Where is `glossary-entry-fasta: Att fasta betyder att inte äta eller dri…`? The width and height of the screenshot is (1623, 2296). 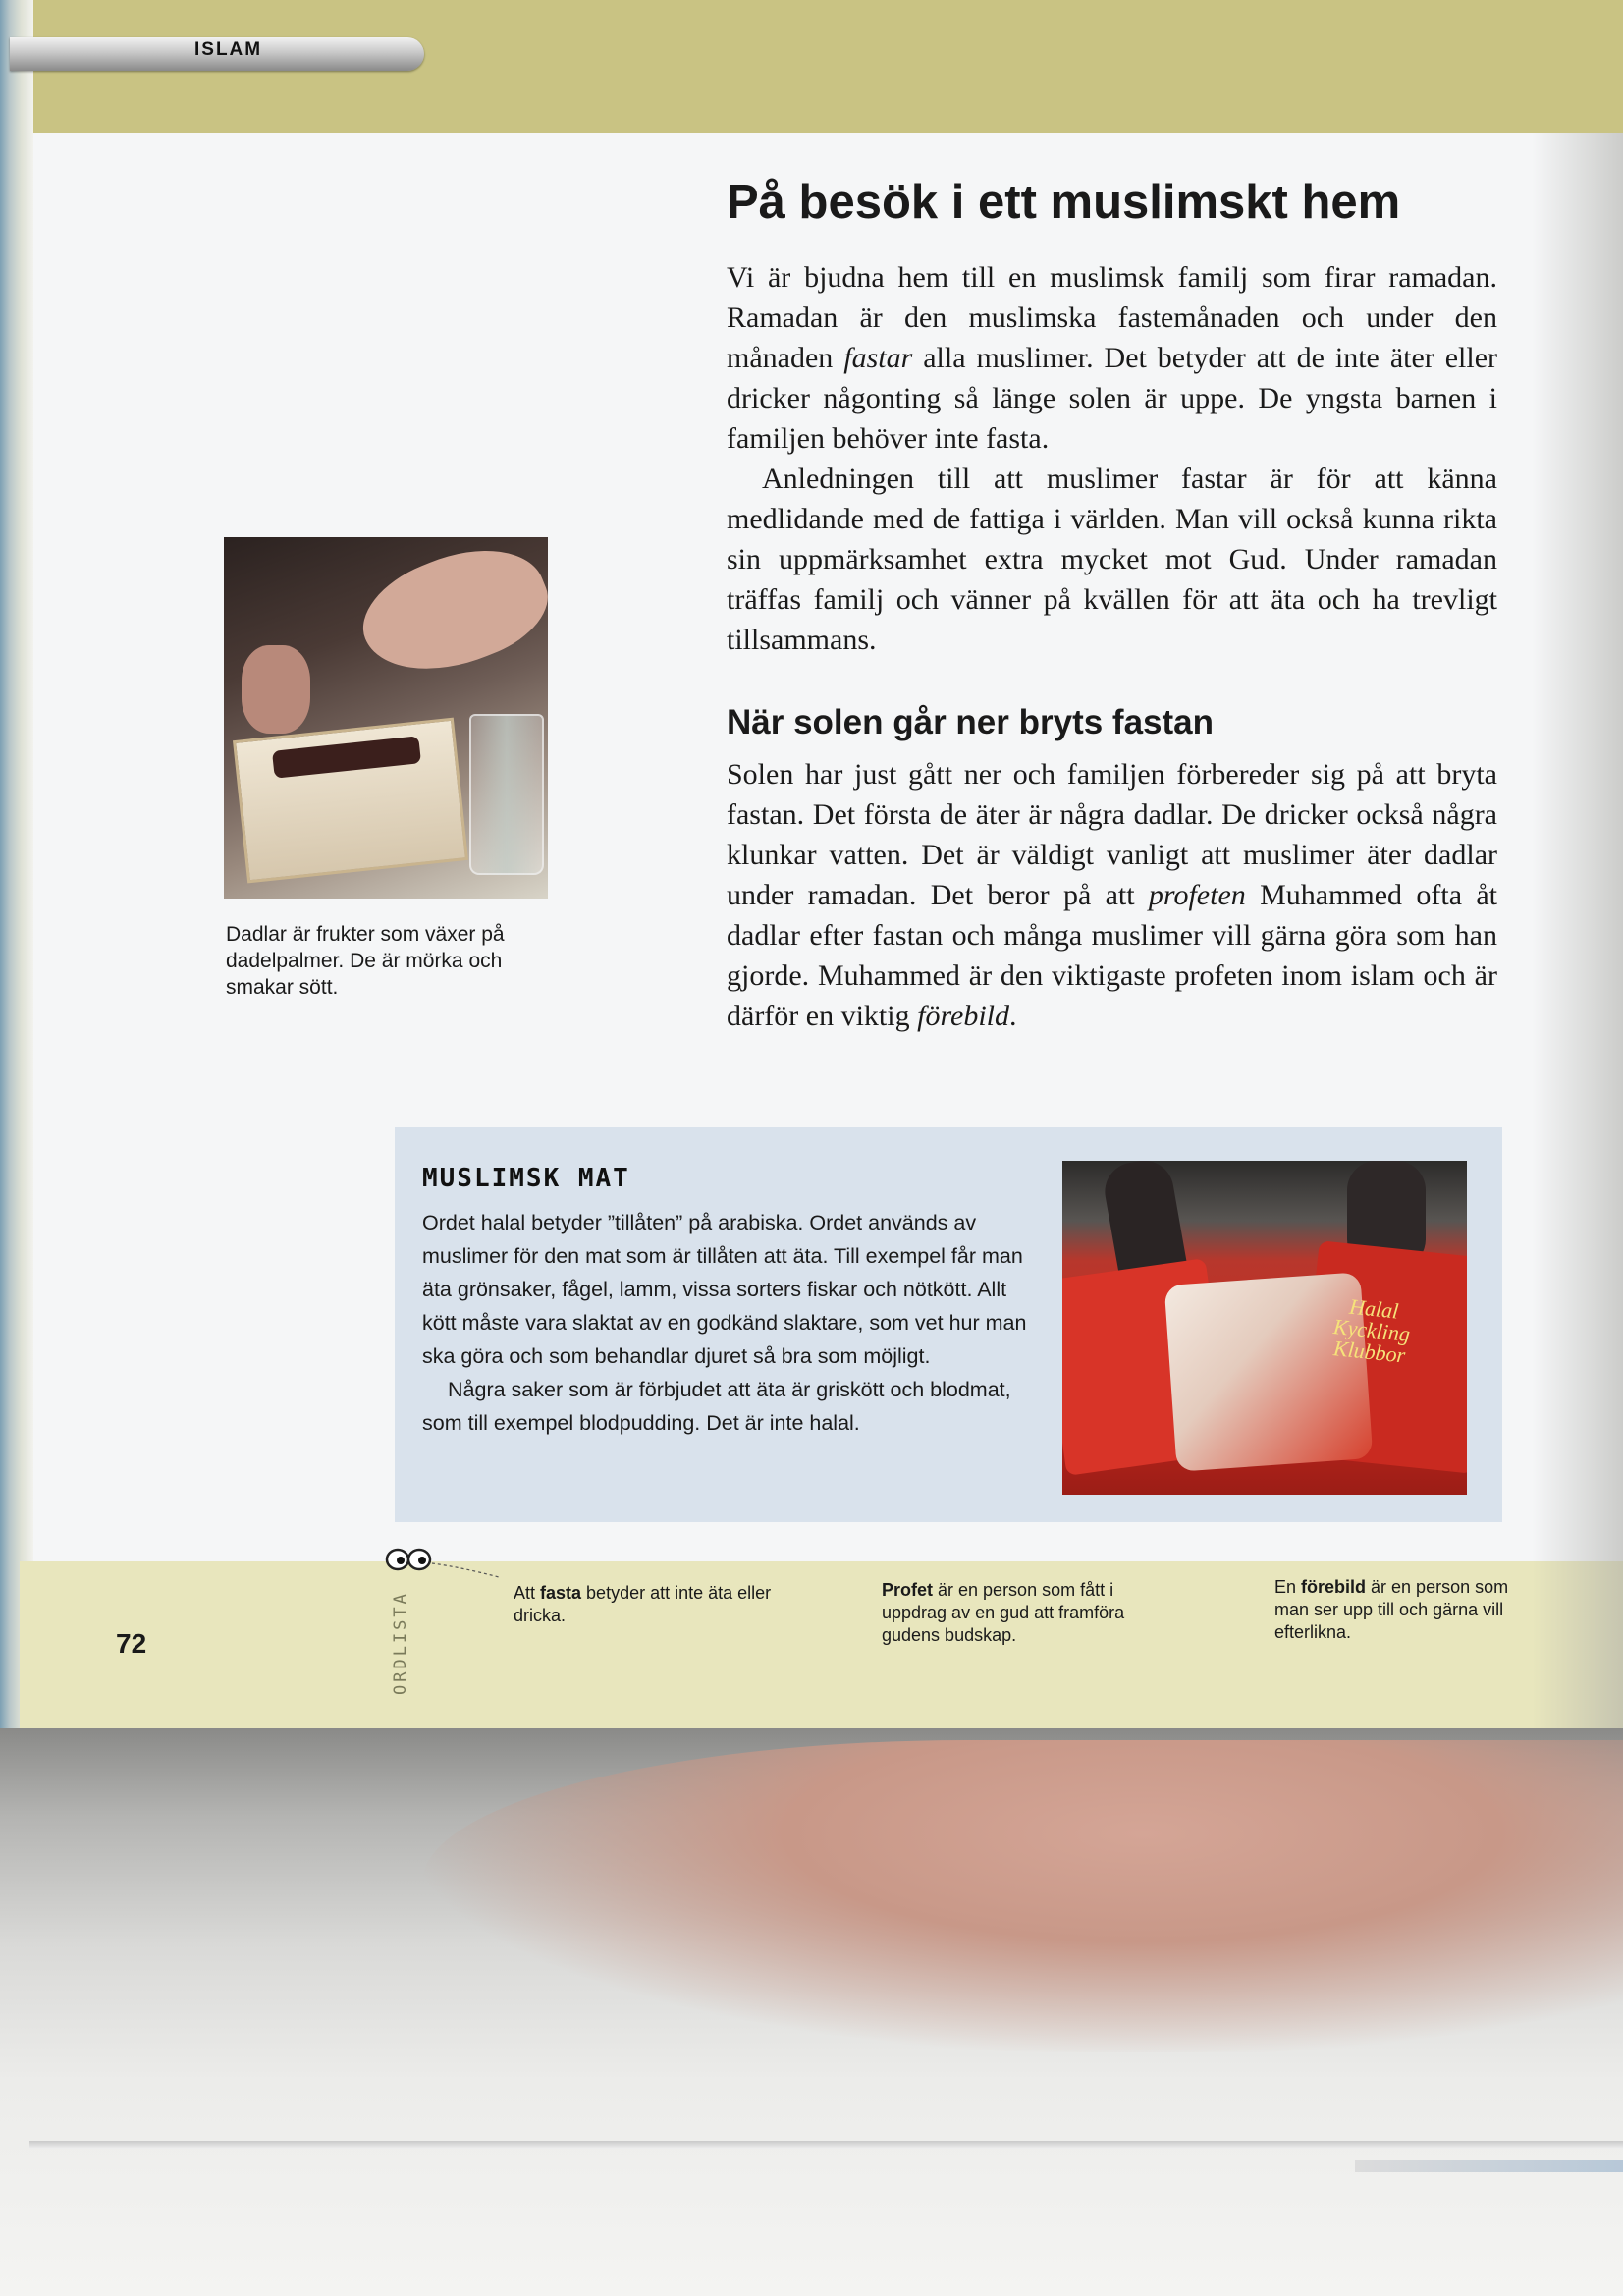
glossary-entry-fasta: Att fasta betyder att inte äta eller dri… is located at coordinates (651, 1604).